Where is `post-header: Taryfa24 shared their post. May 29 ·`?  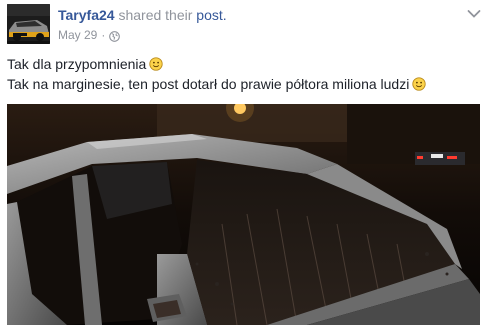
post-header: Taryfa24 shared their post. May 29 · is located at coordinates (244, 24).